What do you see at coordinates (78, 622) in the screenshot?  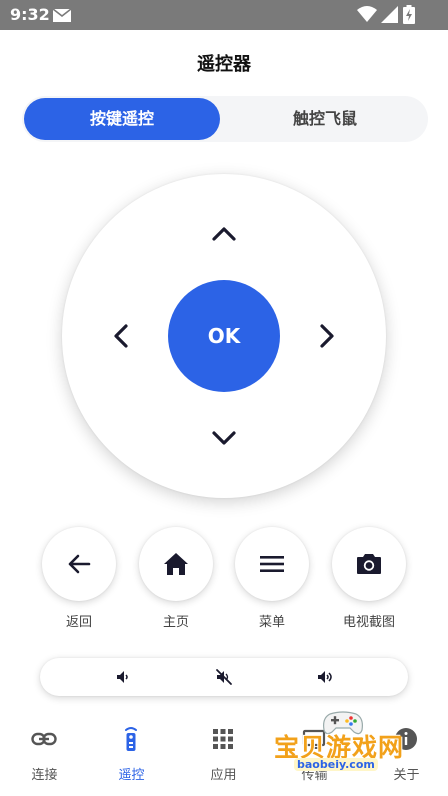 I see `back-label: 返回` at bounding box center [78, 622].